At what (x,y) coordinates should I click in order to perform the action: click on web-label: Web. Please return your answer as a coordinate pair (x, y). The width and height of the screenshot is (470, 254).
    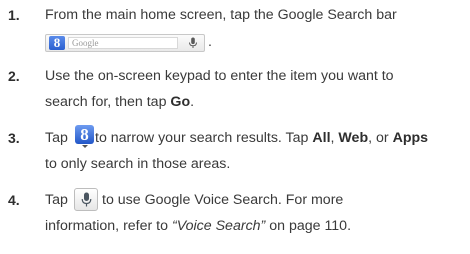
    Looking at the image, I should click on (353, 138).